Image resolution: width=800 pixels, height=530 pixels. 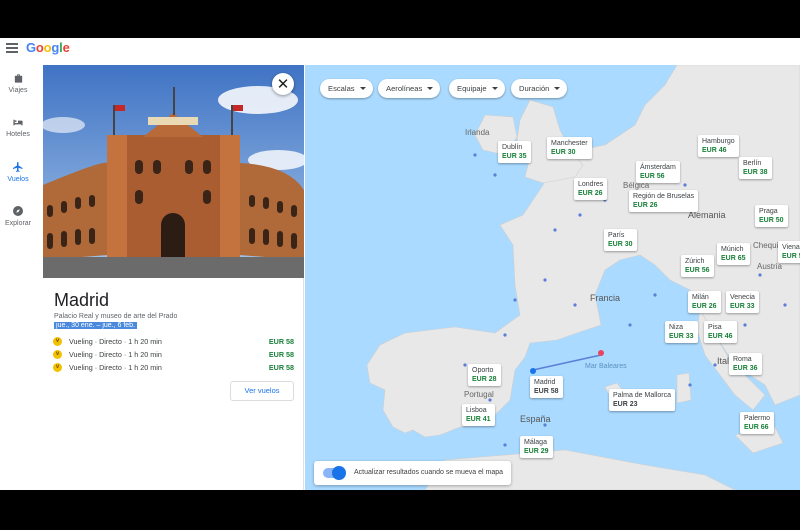 What do you see at coordinates (569, 148) in the screenshot?
I see `price-pin-manchester: Manchester EUR 30` at bounding box center [569, 148].